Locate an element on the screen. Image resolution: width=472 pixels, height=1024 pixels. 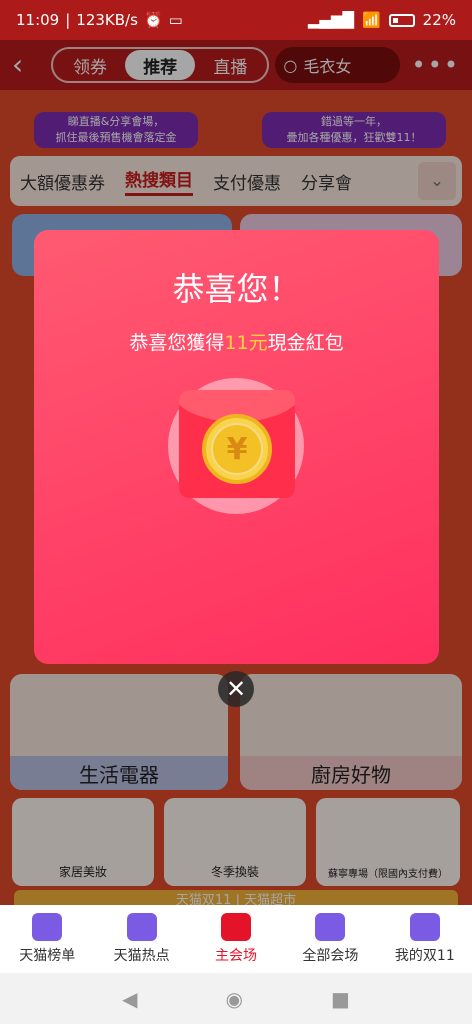
status-bar: 11:09 | 123KB/s ⏰ ▭ ▂▄▆█ 📶 22% is located at coordinates (236, 20).